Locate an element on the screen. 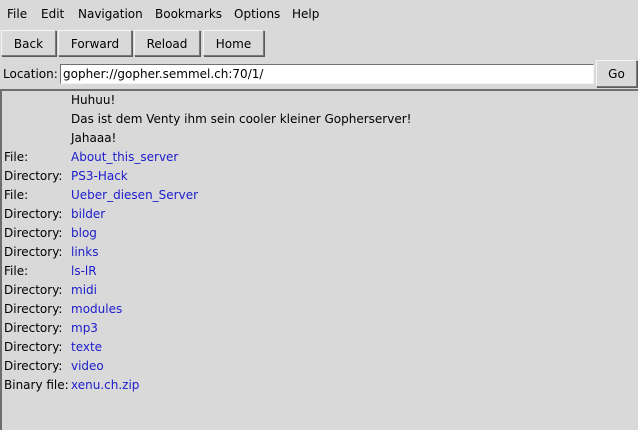 The image size is (638, 430). entry-link: links is located at coordinates (84, 252).